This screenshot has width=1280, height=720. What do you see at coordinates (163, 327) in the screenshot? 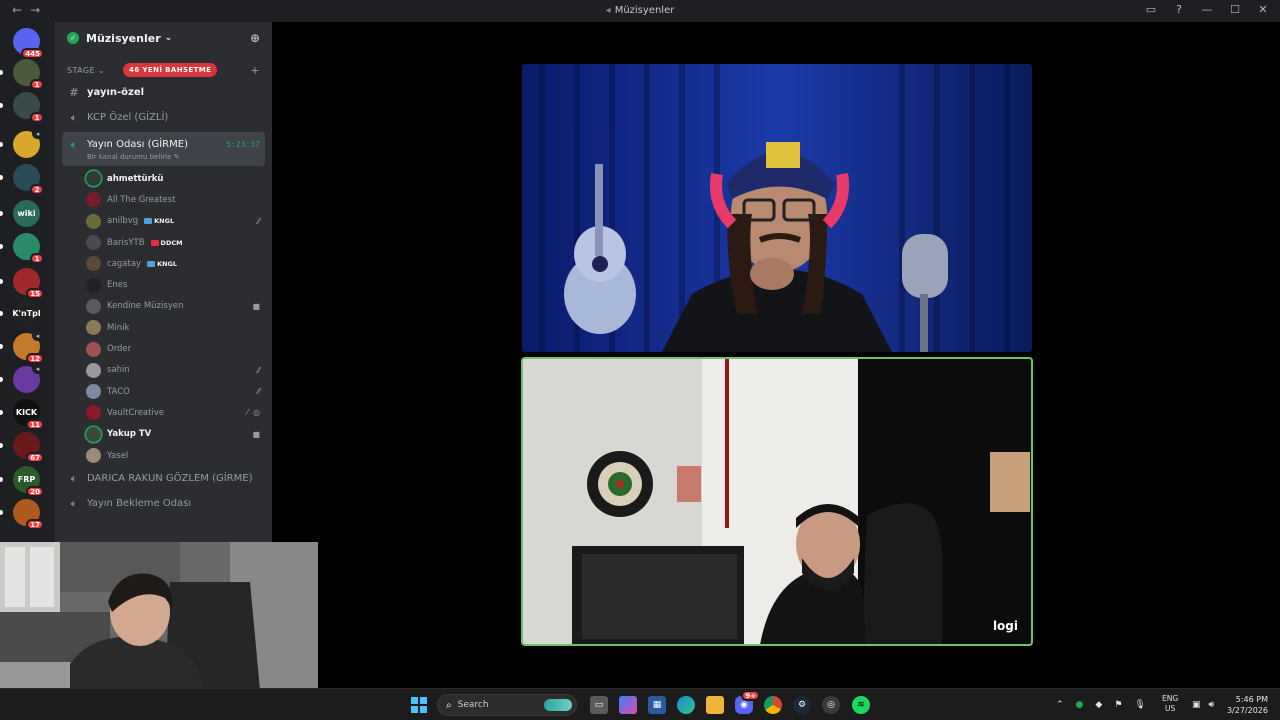
I see `voice-user: Minik` at bounding box center [163, 327].